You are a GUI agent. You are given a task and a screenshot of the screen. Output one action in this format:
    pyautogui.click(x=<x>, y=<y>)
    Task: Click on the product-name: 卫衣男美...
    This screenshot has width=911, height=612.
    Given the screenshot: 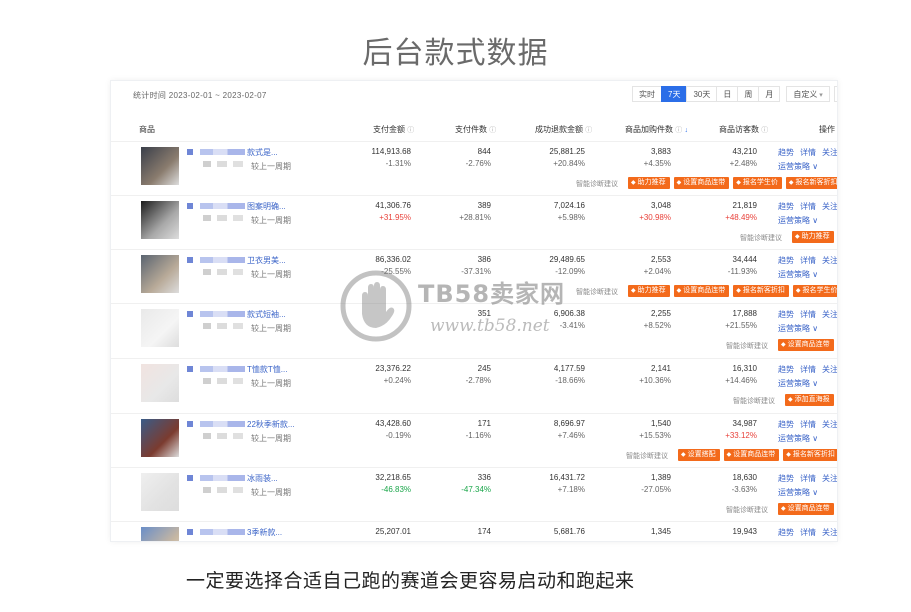 What is the action you would take?
    pyautogui.click(x=266, y=260)
    